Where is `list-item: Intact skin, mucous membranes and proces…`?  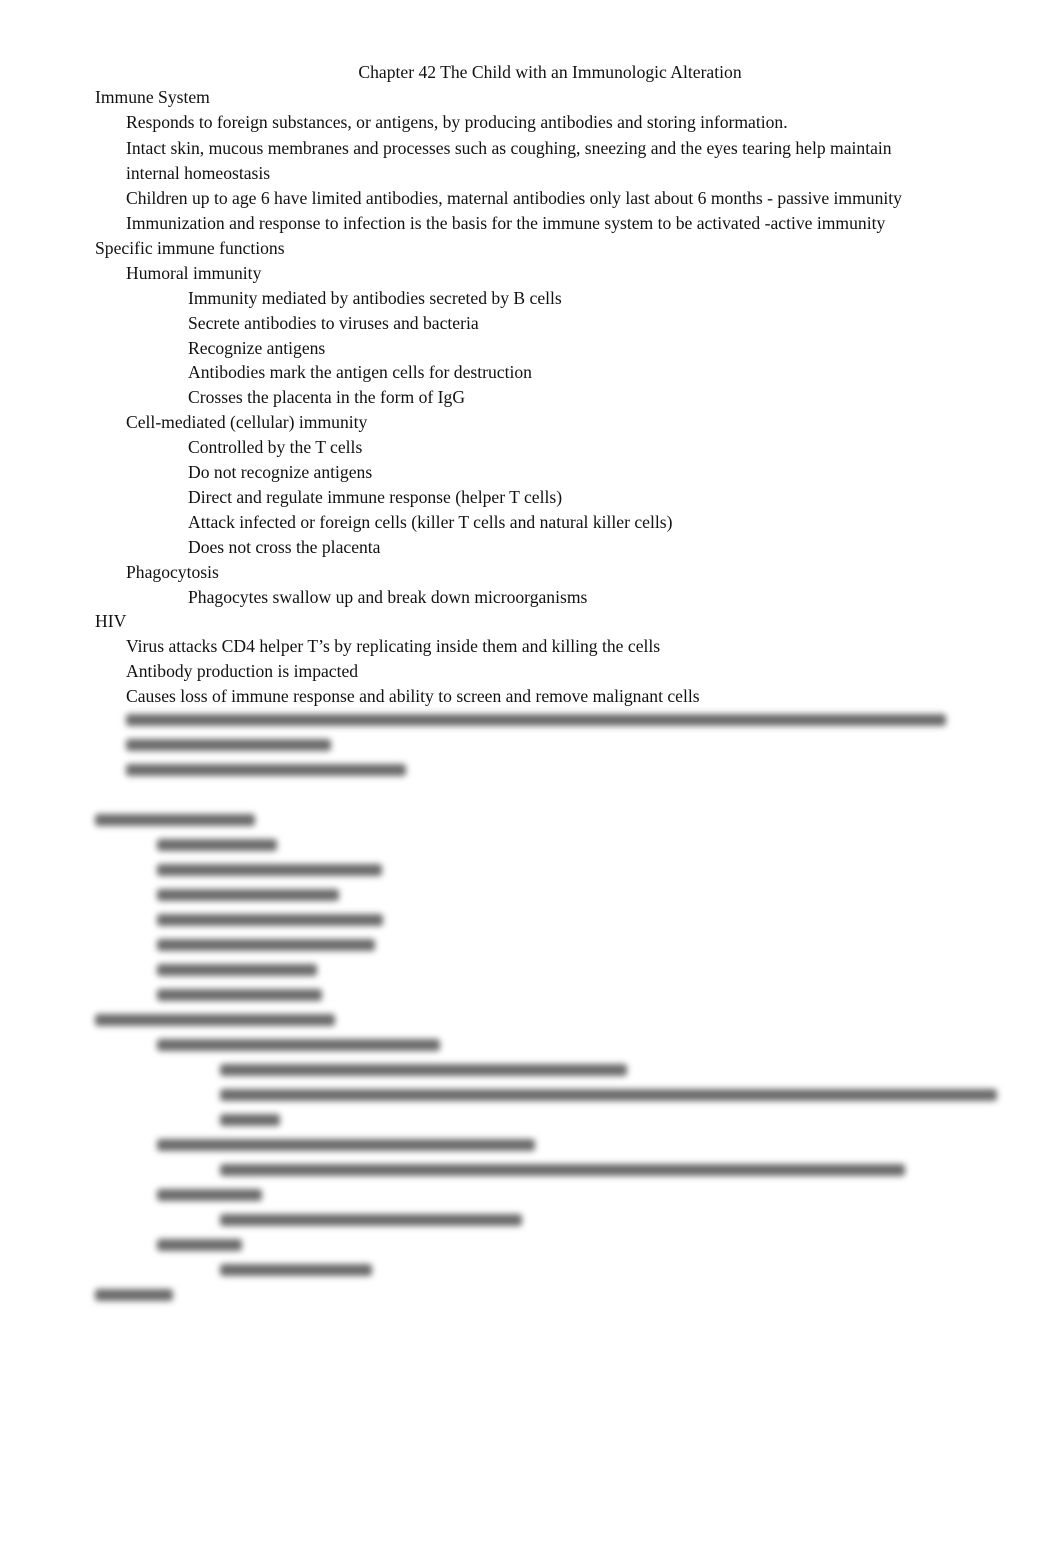
list-item: Intact skin, mucous membranes and proces… is located at coordinates (509, 148).